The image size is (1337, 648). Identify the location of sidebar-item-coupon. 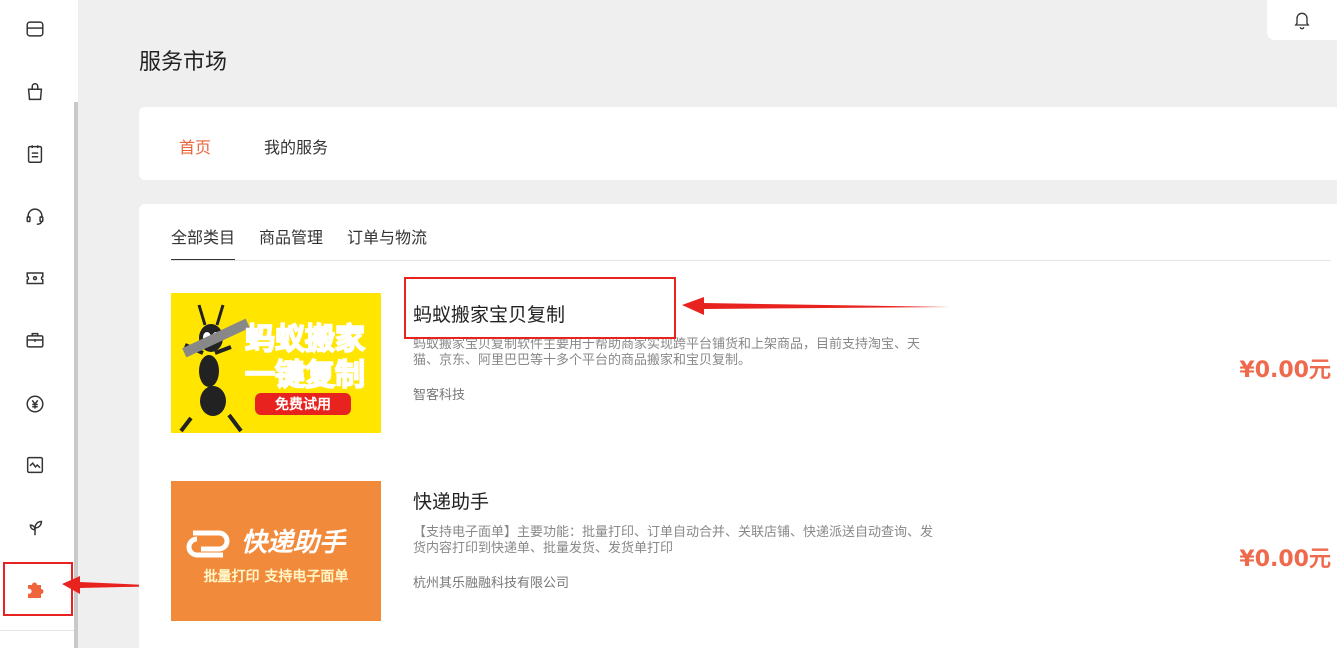
(35, 278).